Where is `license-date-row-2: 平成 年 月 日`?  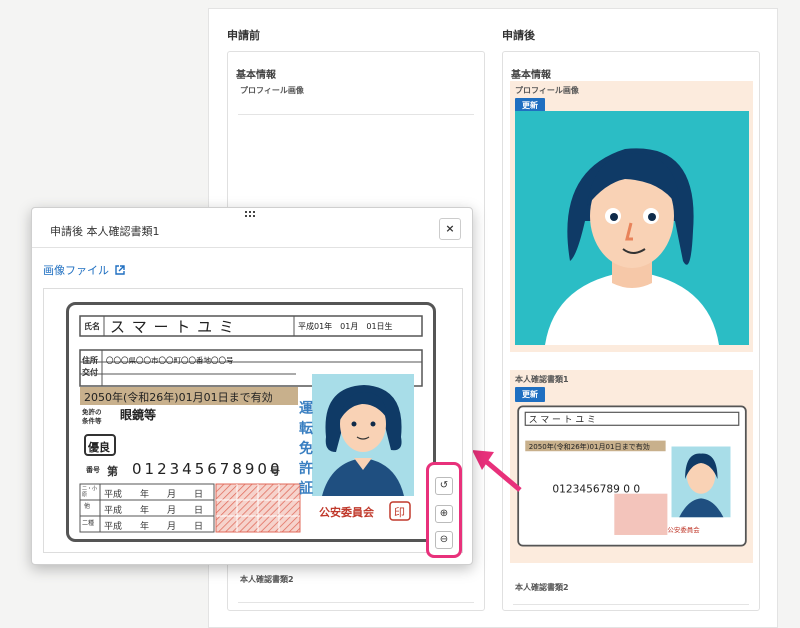 license-date-row-2: 平成 年 月 日 is located at coordinates (154, 511).